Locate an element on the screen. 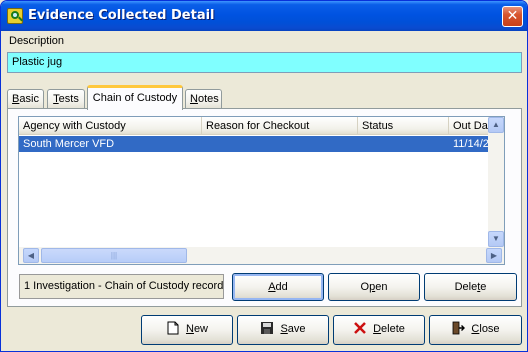  column-header-out-date: Out Date is located at coordinates (469, 125).